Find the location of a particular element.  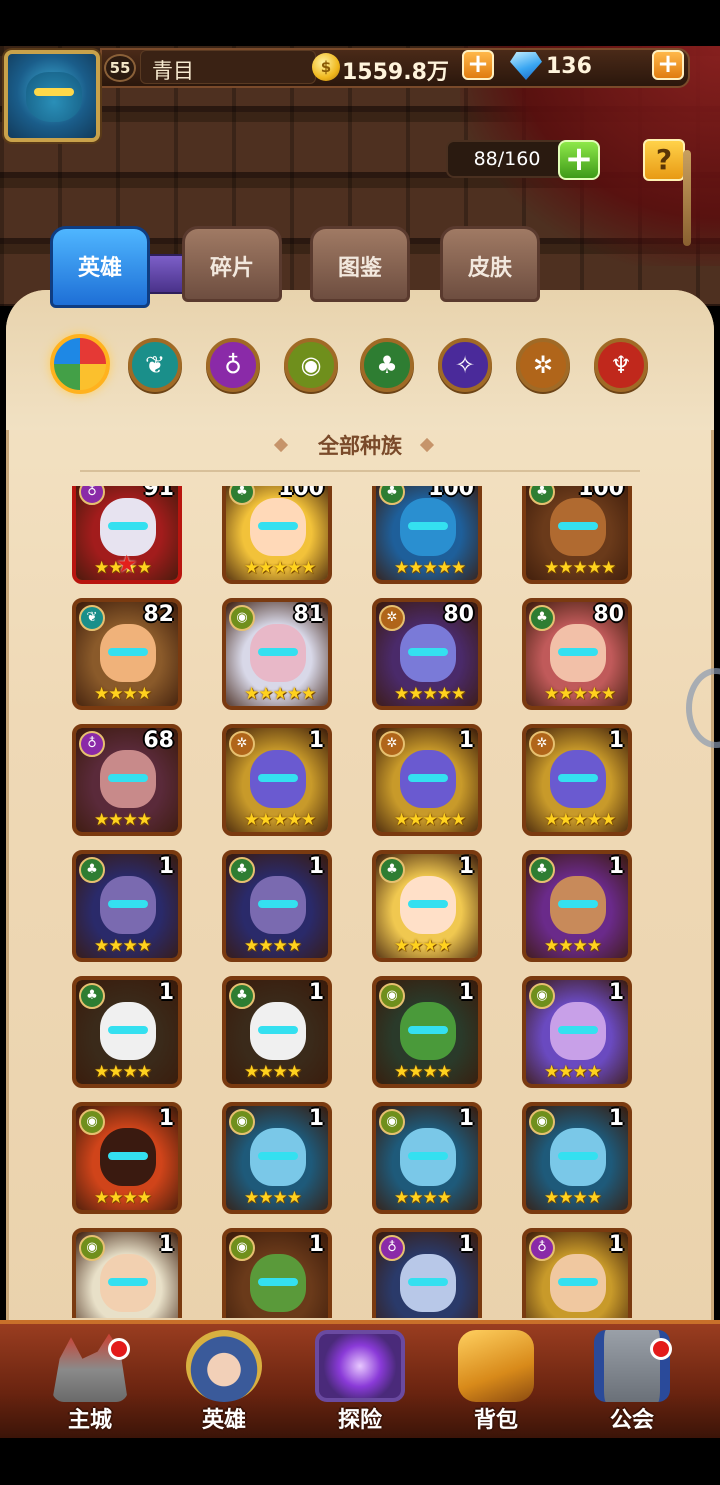

notification-dot is located at coordinates (119, 1349).